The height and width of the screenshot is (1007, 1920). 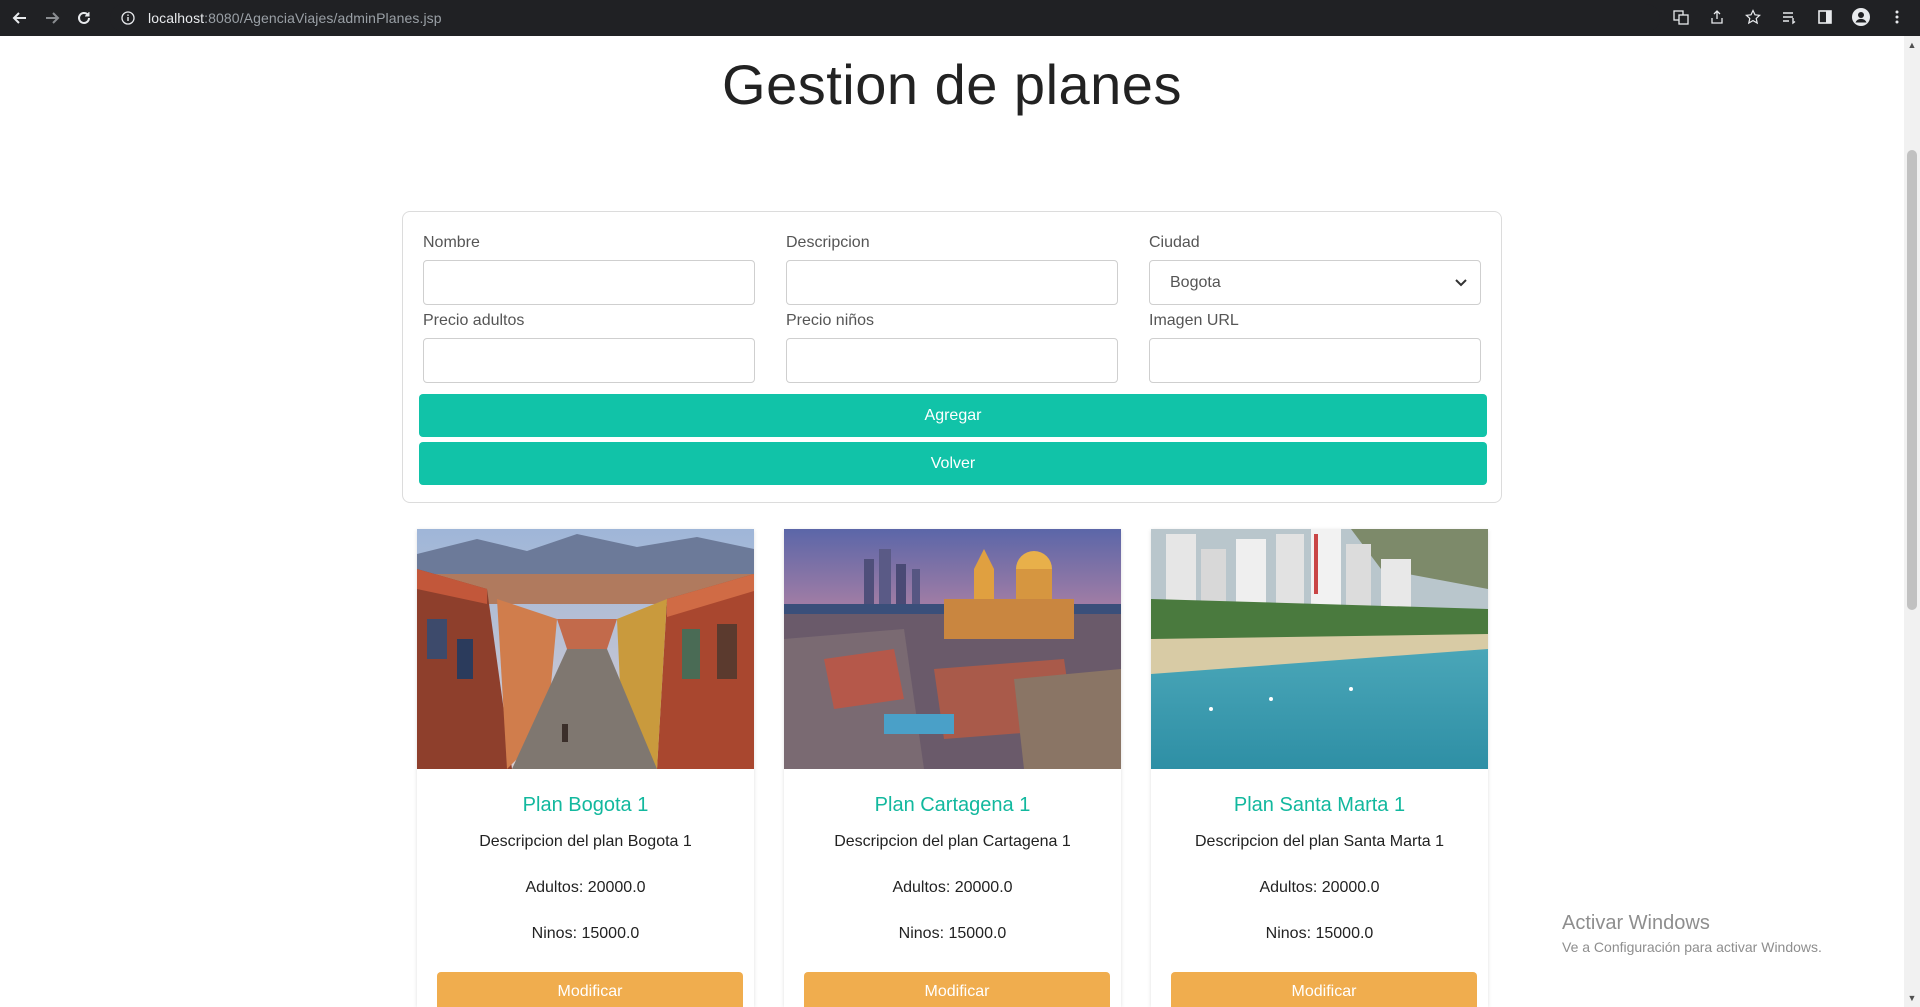 I want to click on forward-arrow-icon, so click(x=52, y=18).